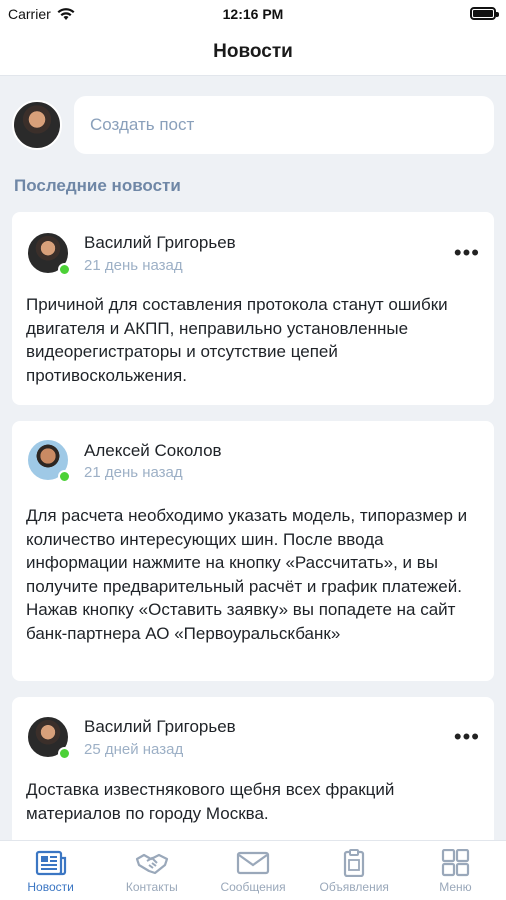 The image size is (506, 900). Describe the element at coordinates (37, 125) in the screenshot. I see `avatar` at that location.